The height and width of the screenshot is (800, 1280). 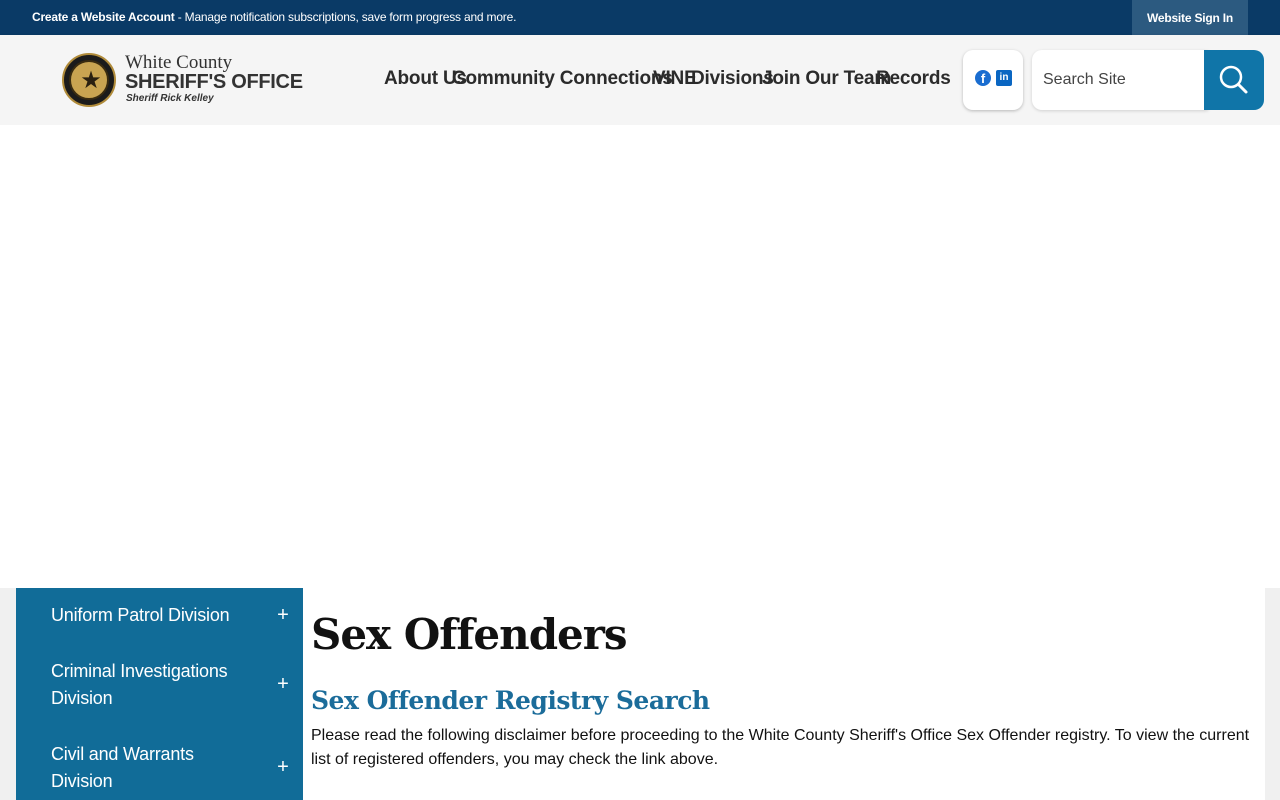 What do you see at coordinates (103, 17) in the screenshot?
I see `create-account-link: Create a Website Account` at bounding box center [103, 17].